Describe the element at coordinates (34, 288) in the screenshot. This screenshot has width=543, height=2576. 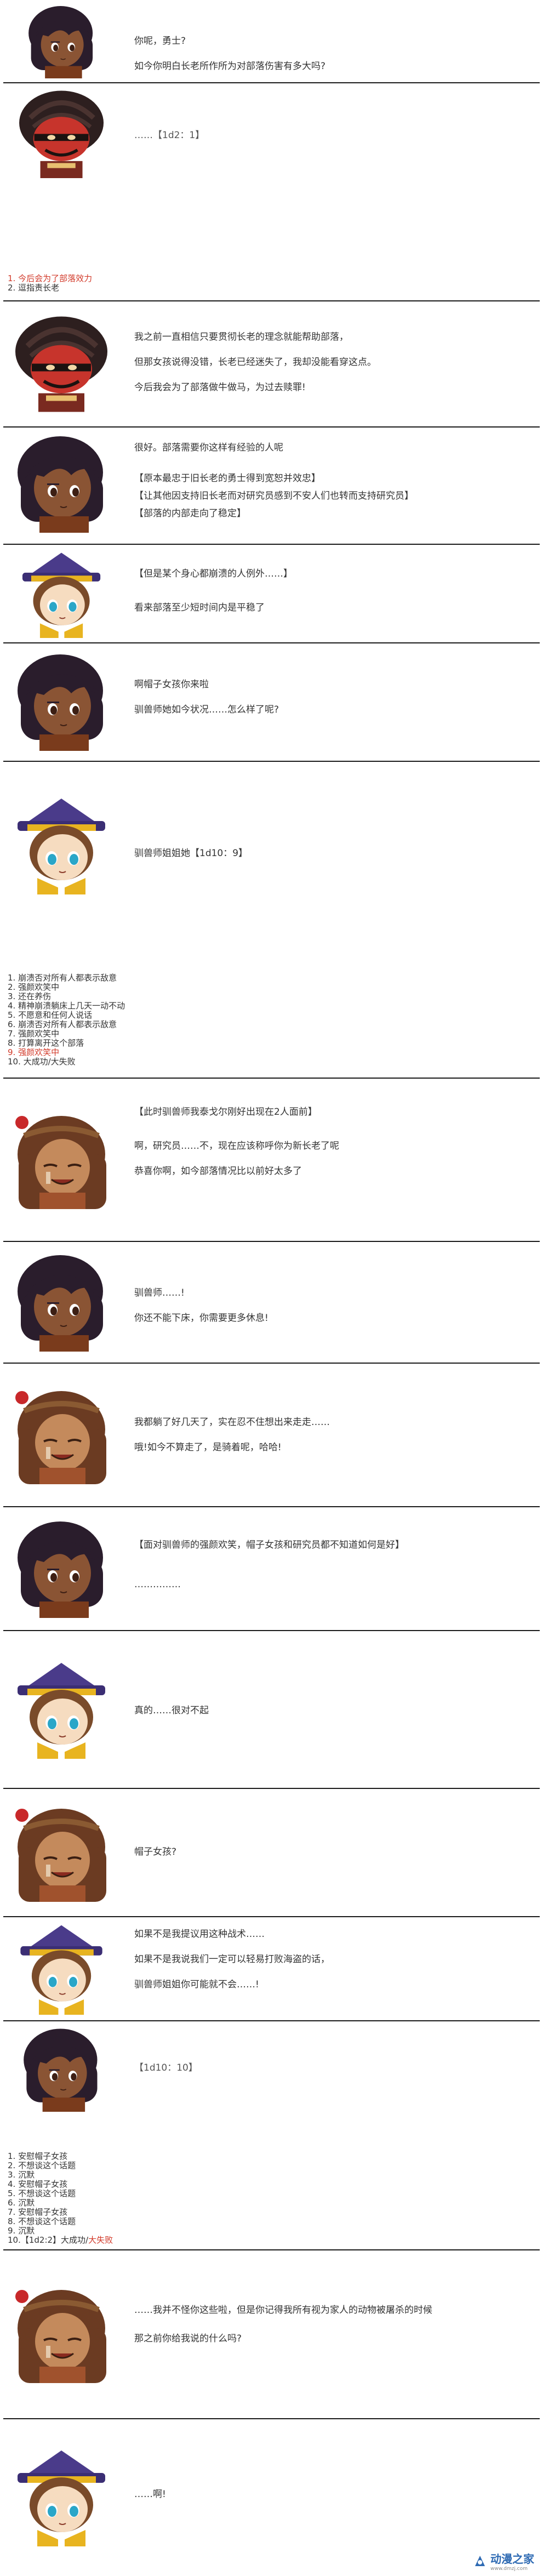
I see `choice-item: 2. 逗指责长老` at that location.